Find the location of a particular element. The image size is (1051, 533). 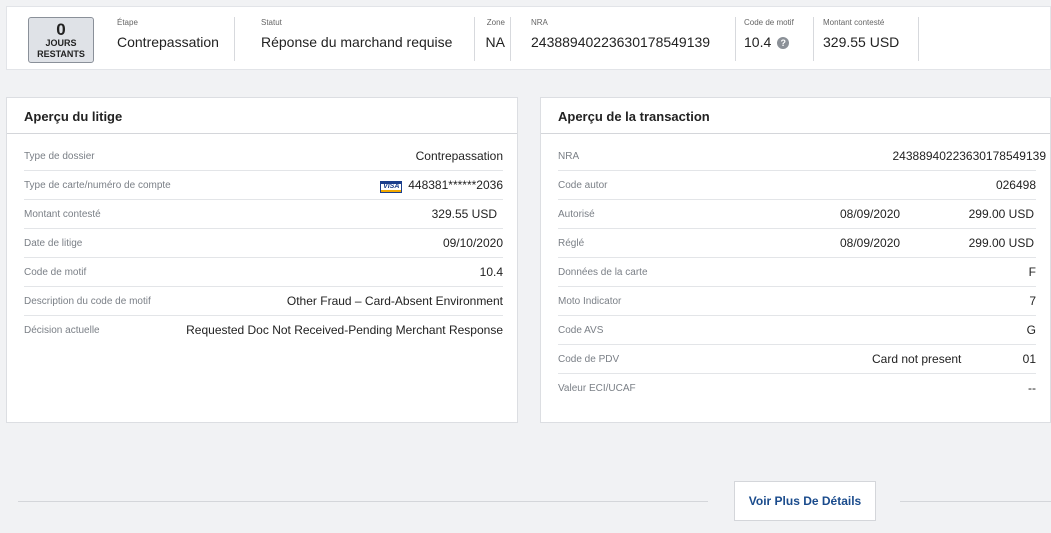

zone-value: NA is located at coordinates (495, 42).